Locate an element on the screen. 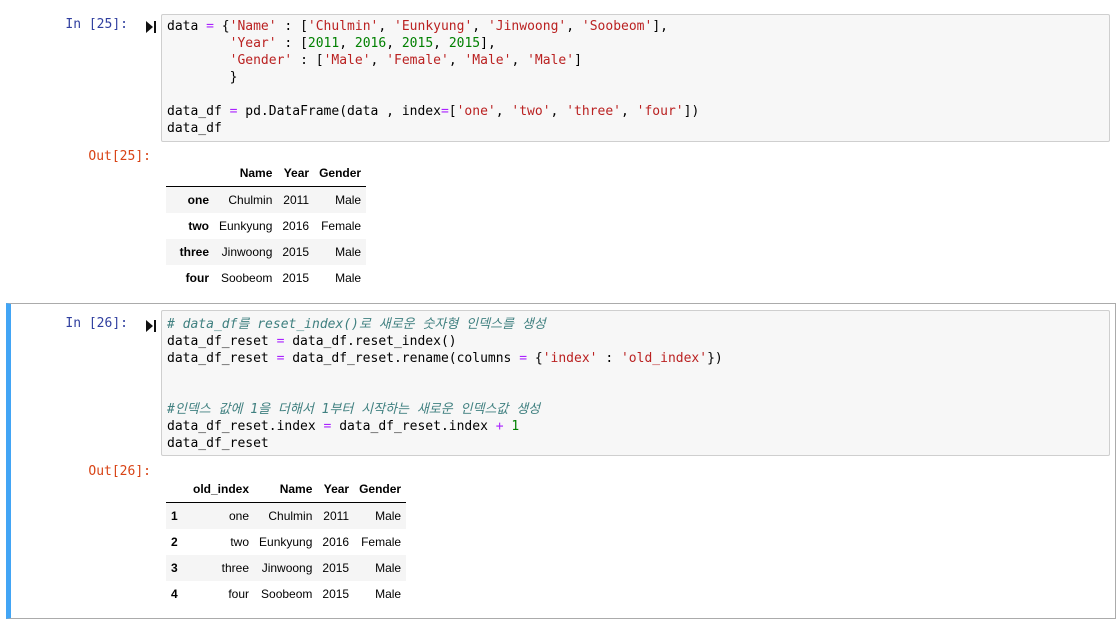 The image size is (1117, 625). row-index: four is located at coordinates (197, 278).